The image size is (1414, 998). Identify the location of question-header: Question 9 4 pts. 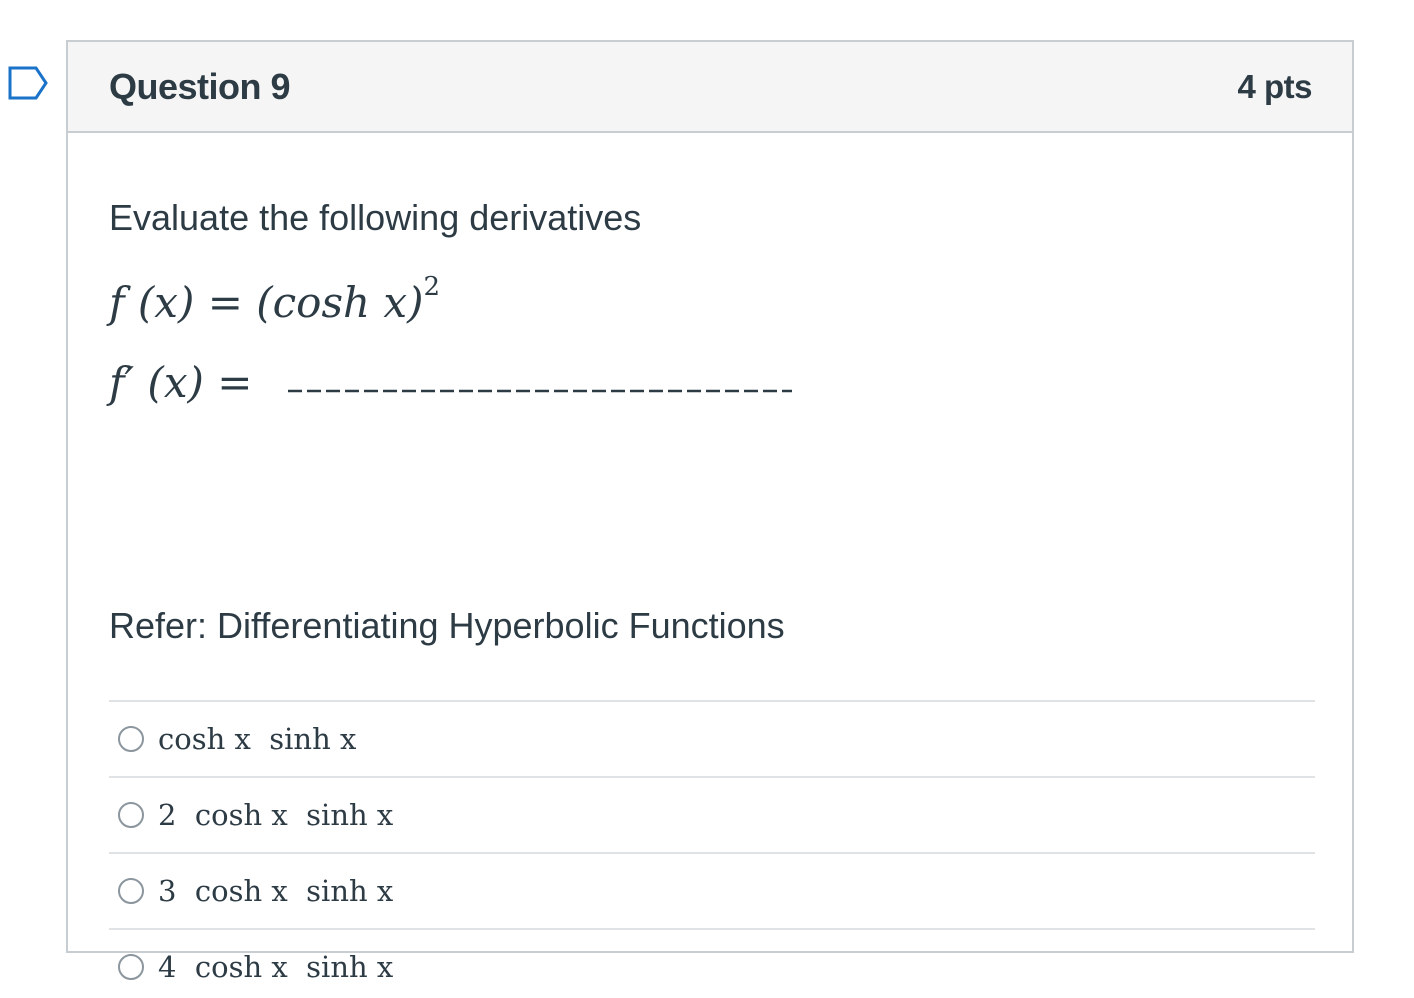
(710, 87).